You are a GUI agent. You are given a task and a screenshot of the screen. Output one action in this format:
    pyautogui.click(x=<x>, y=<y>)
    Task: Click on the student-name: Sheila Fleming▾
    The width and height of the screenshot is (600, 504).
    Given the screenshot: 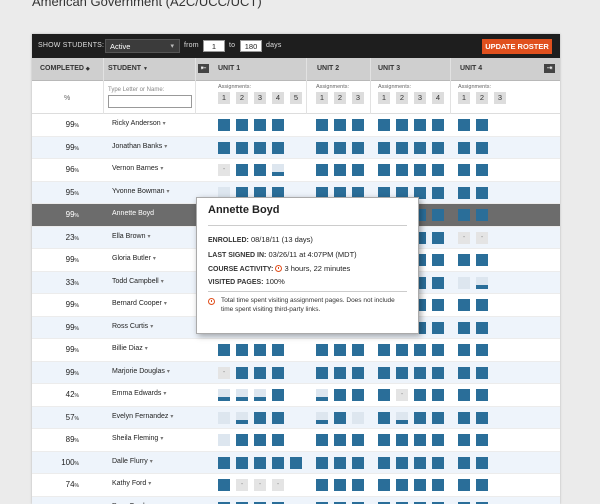 What is the action you would take?
    pyautogui.click(x=137, y=438)
    